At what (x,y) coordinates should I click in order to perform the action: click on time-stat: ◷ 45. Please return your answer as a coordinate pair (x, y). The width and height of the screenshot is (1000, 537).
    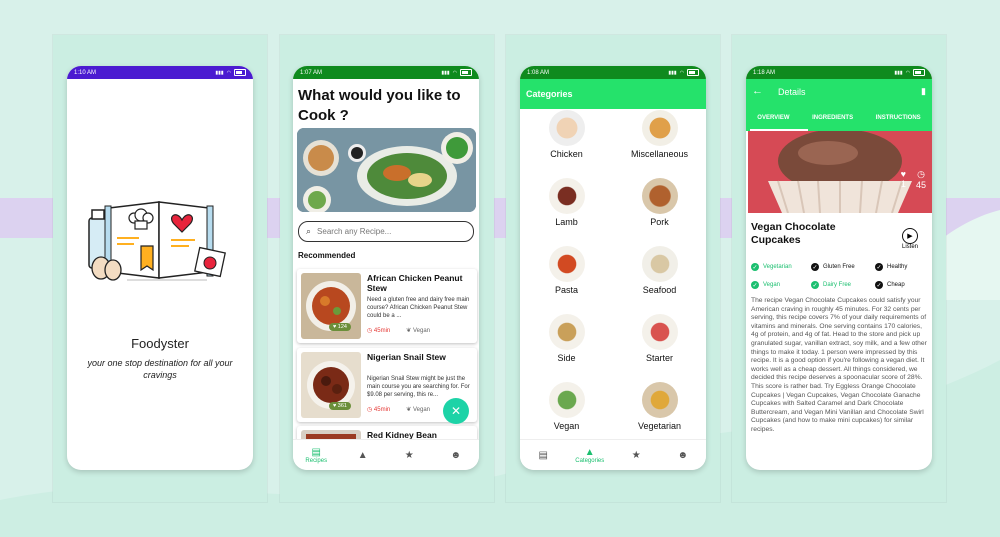
    Looking at the image, I should click on (920, 179).